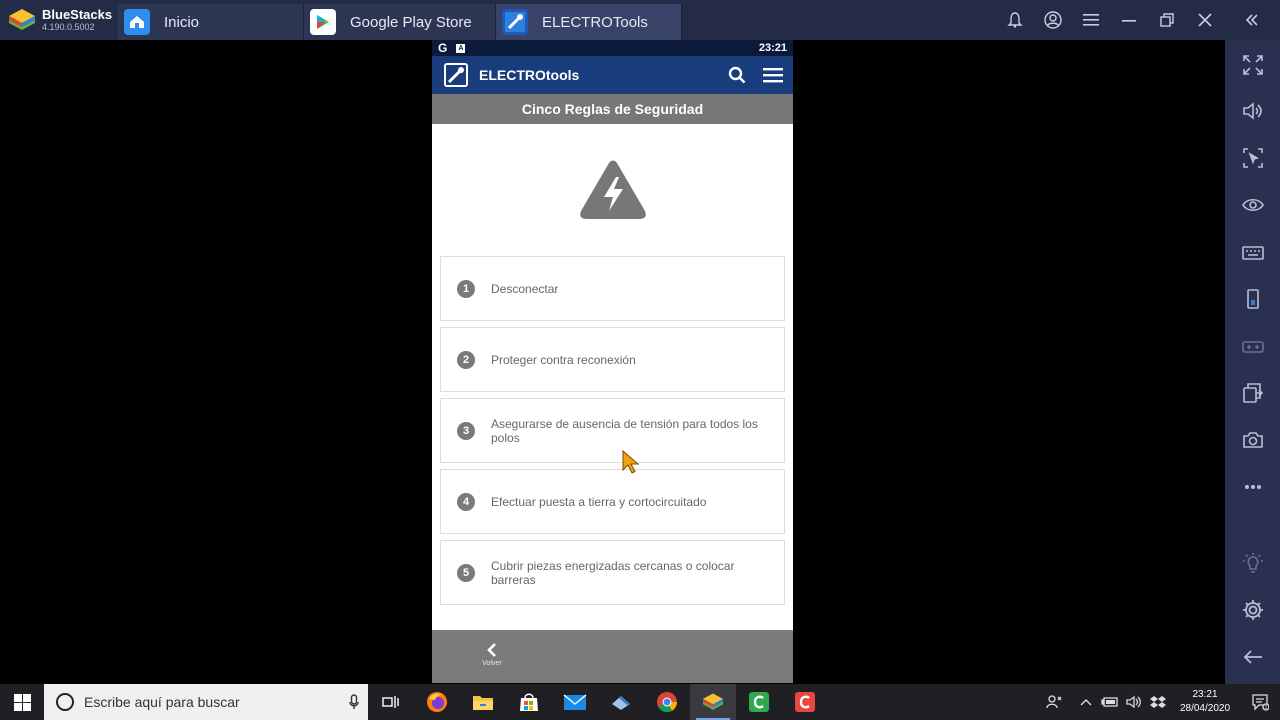  Describe the element at coordinates (1253, 393) in the screenshot. I see `multi-instance-icon` at that location.